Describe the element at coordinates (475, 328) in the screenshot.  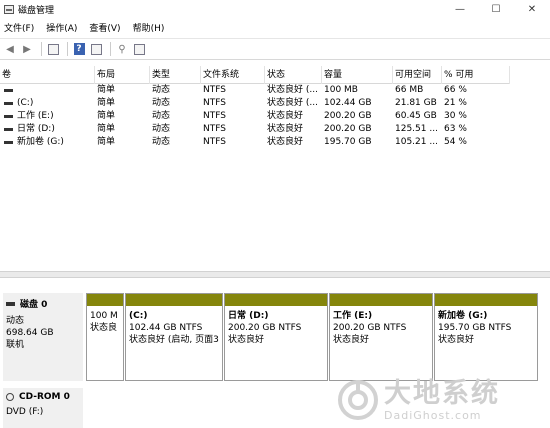
I see `partition-size: 195.70 GB NTFS` at that location.